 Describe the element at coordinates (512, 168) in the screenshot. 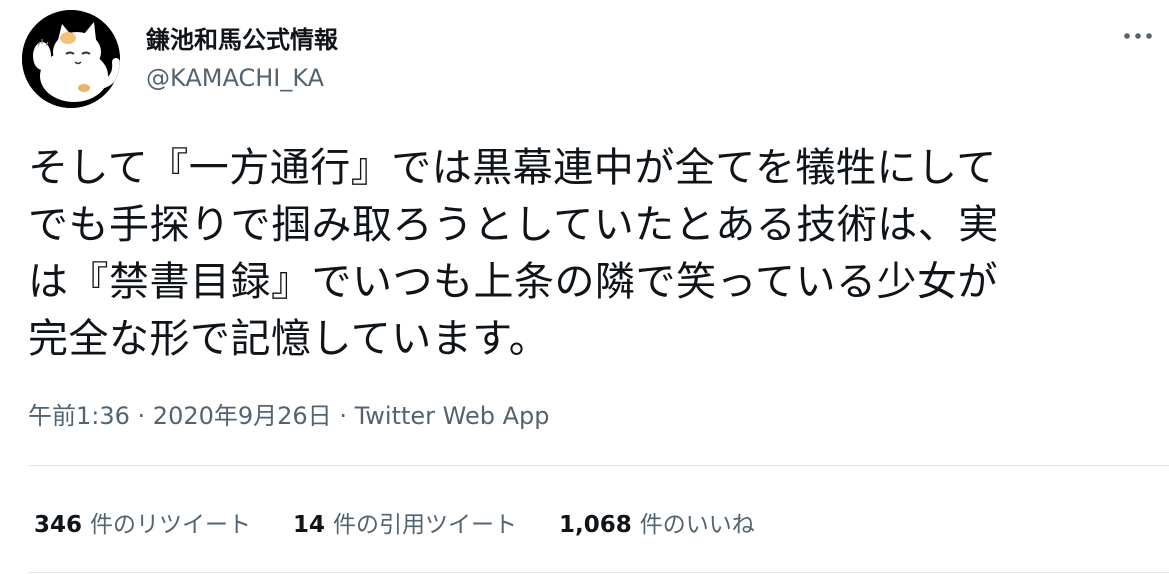

I see `tweet-text-line: そして『一方通行』では黒幕連中が全てを犠牲にして` at that location.